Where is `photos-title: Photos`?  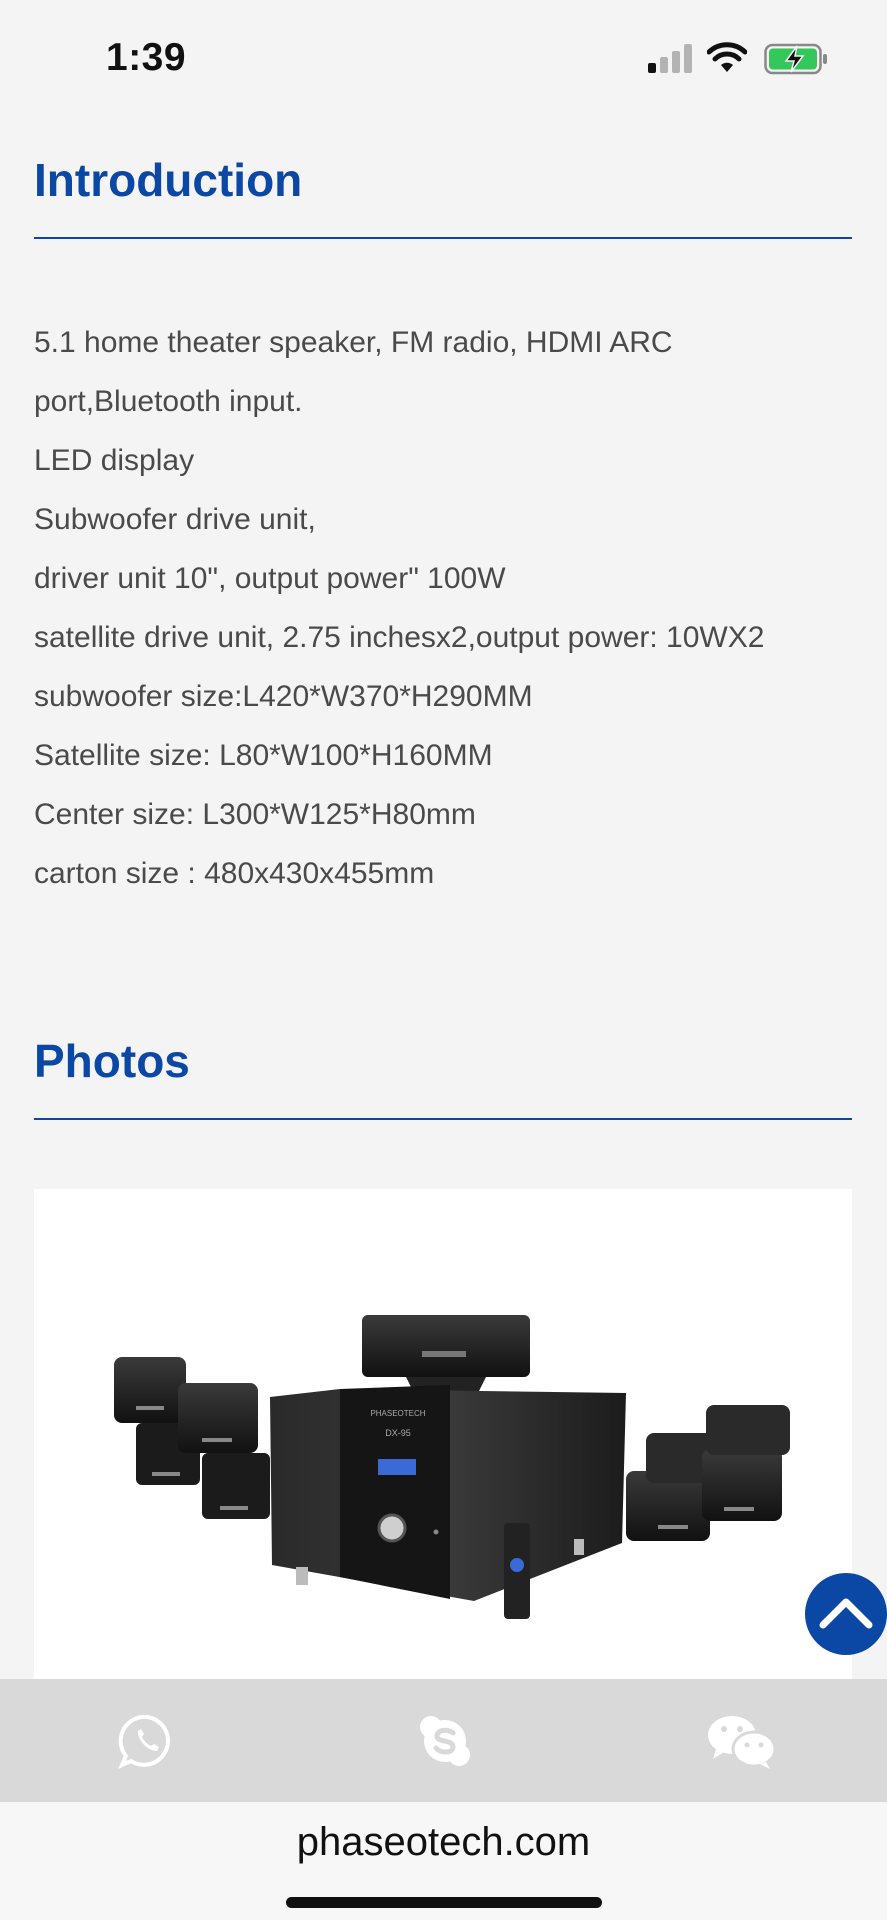
photos-title: Photos is located at coordinates (112, 1061).